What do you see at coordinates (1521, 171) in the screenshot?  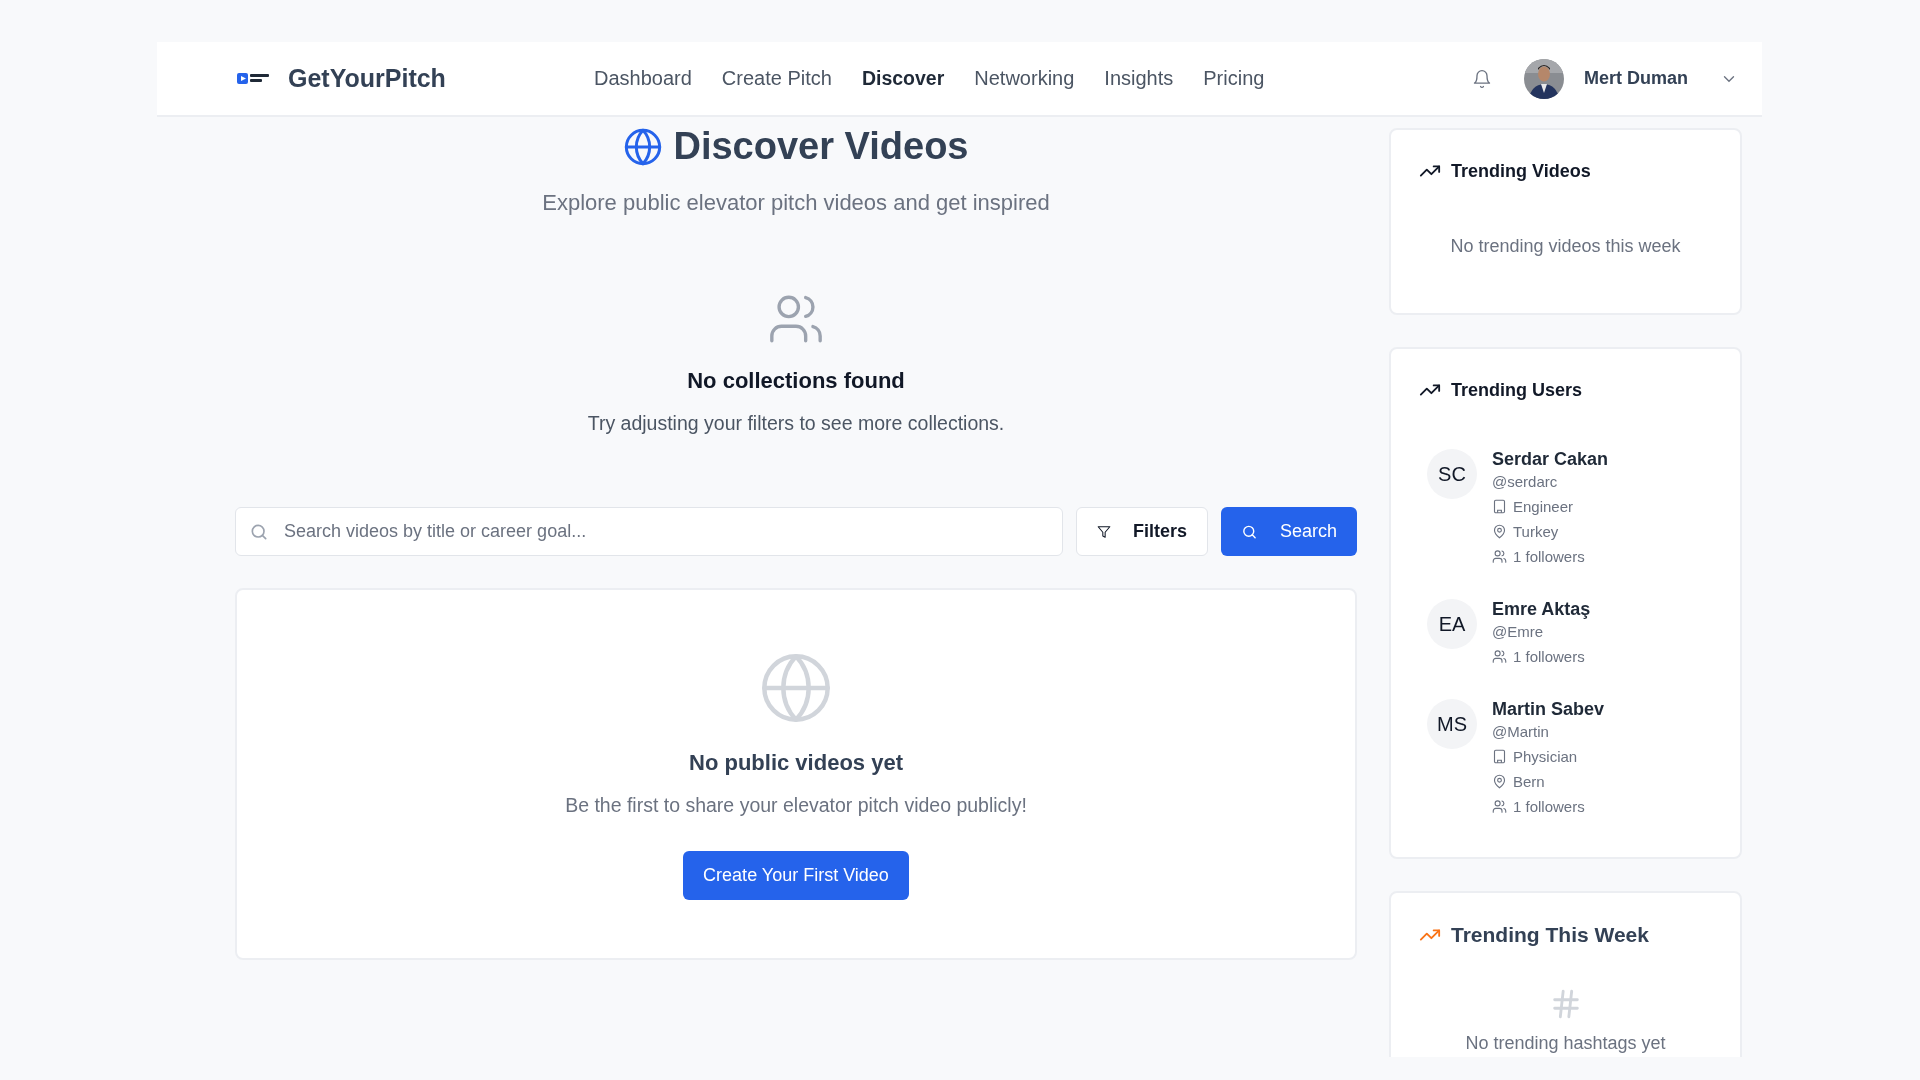 I see `card-title: Trending Videos` at bounding box center [1521, 171].